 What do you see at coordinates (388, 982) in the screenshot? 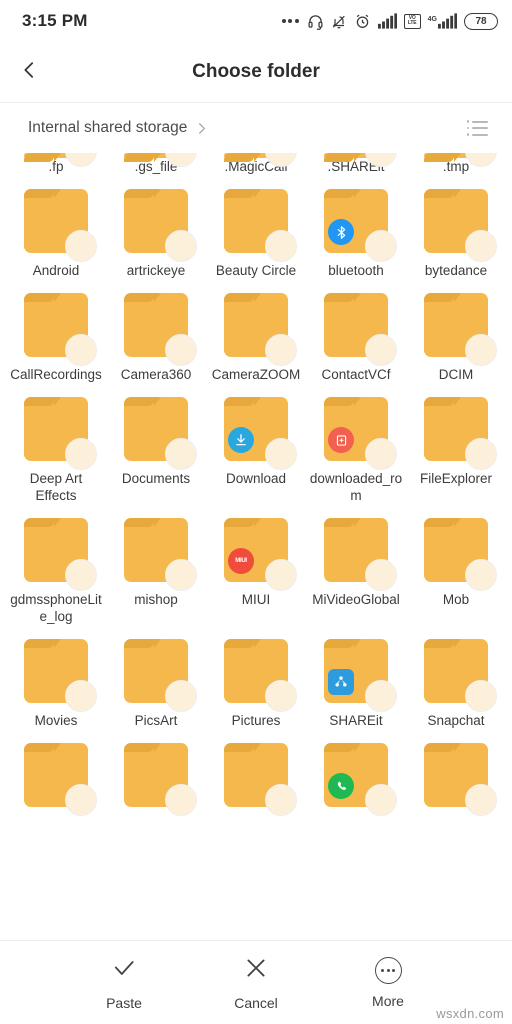
I see `more-button: More` at bounding box center [388, 982].